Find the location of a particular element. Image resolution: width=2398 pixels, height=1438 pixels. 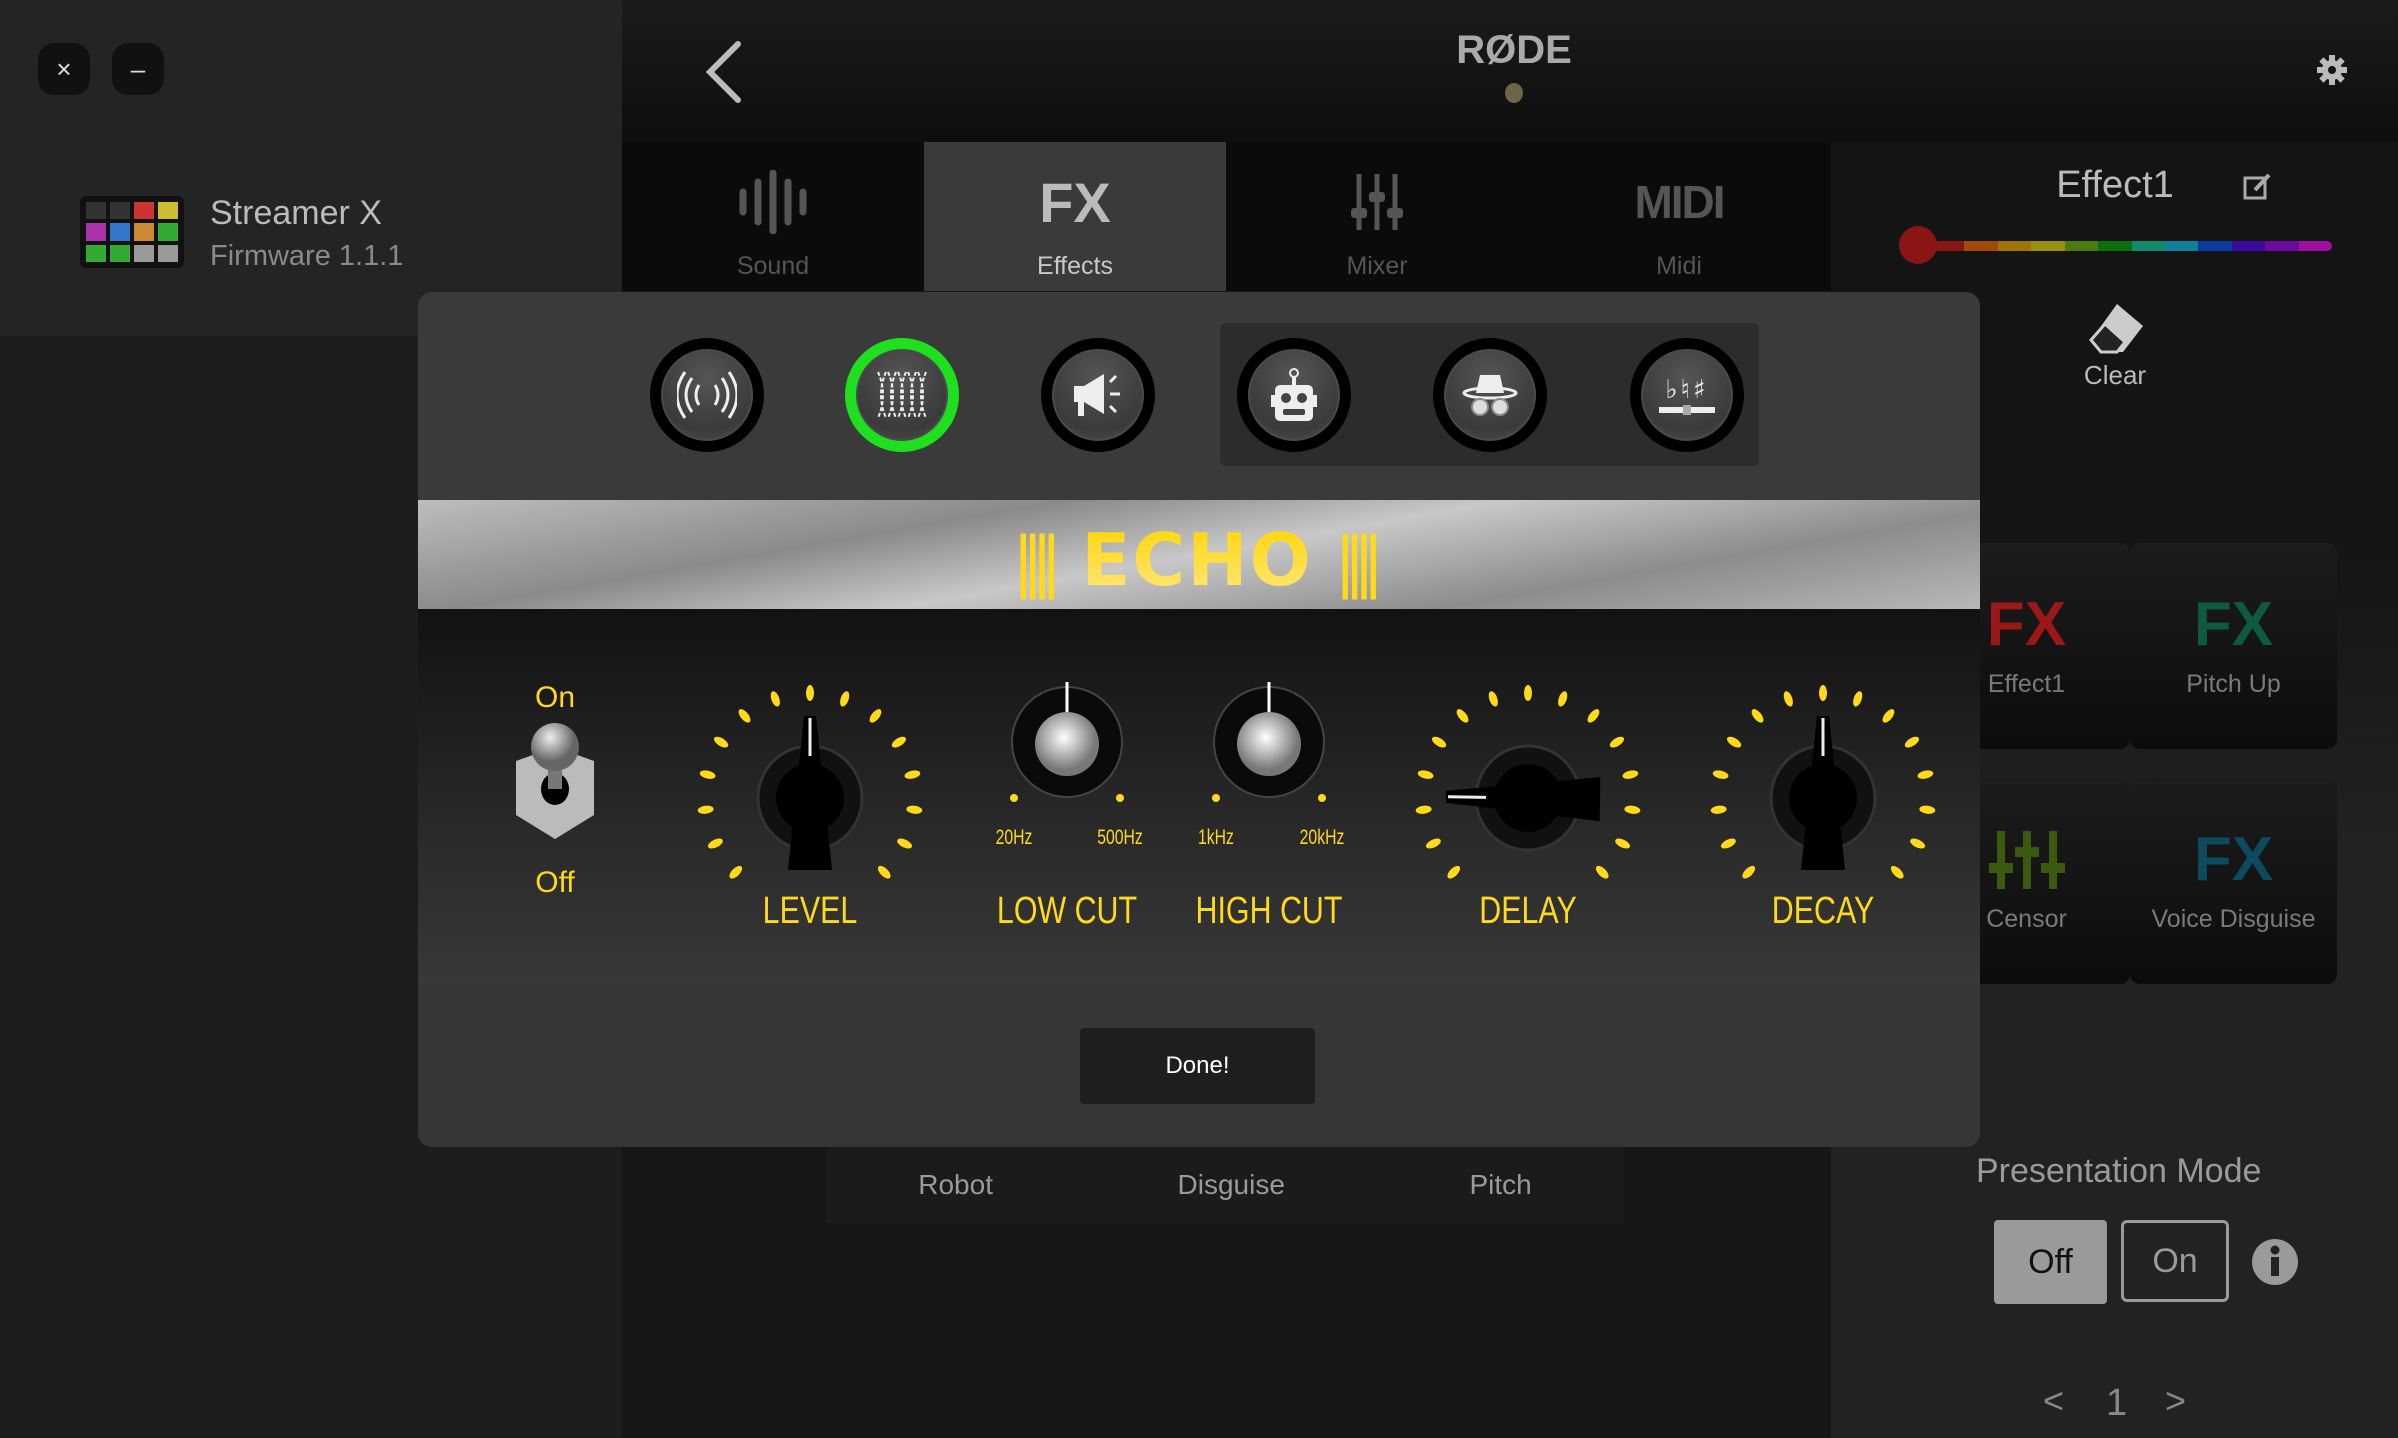

page-number: 1 is located at coordinates (2117, 1403).